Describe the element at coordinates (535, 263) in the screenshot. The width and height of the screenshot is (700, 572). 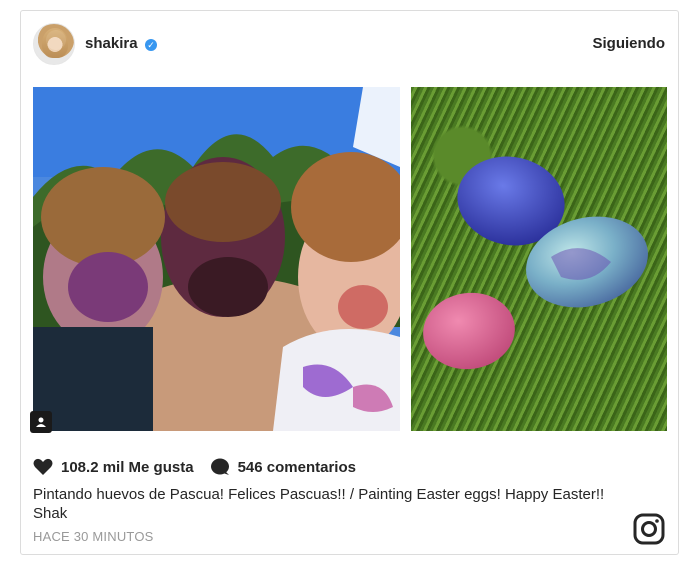
I see `easter-eggs-illustration` at that location.